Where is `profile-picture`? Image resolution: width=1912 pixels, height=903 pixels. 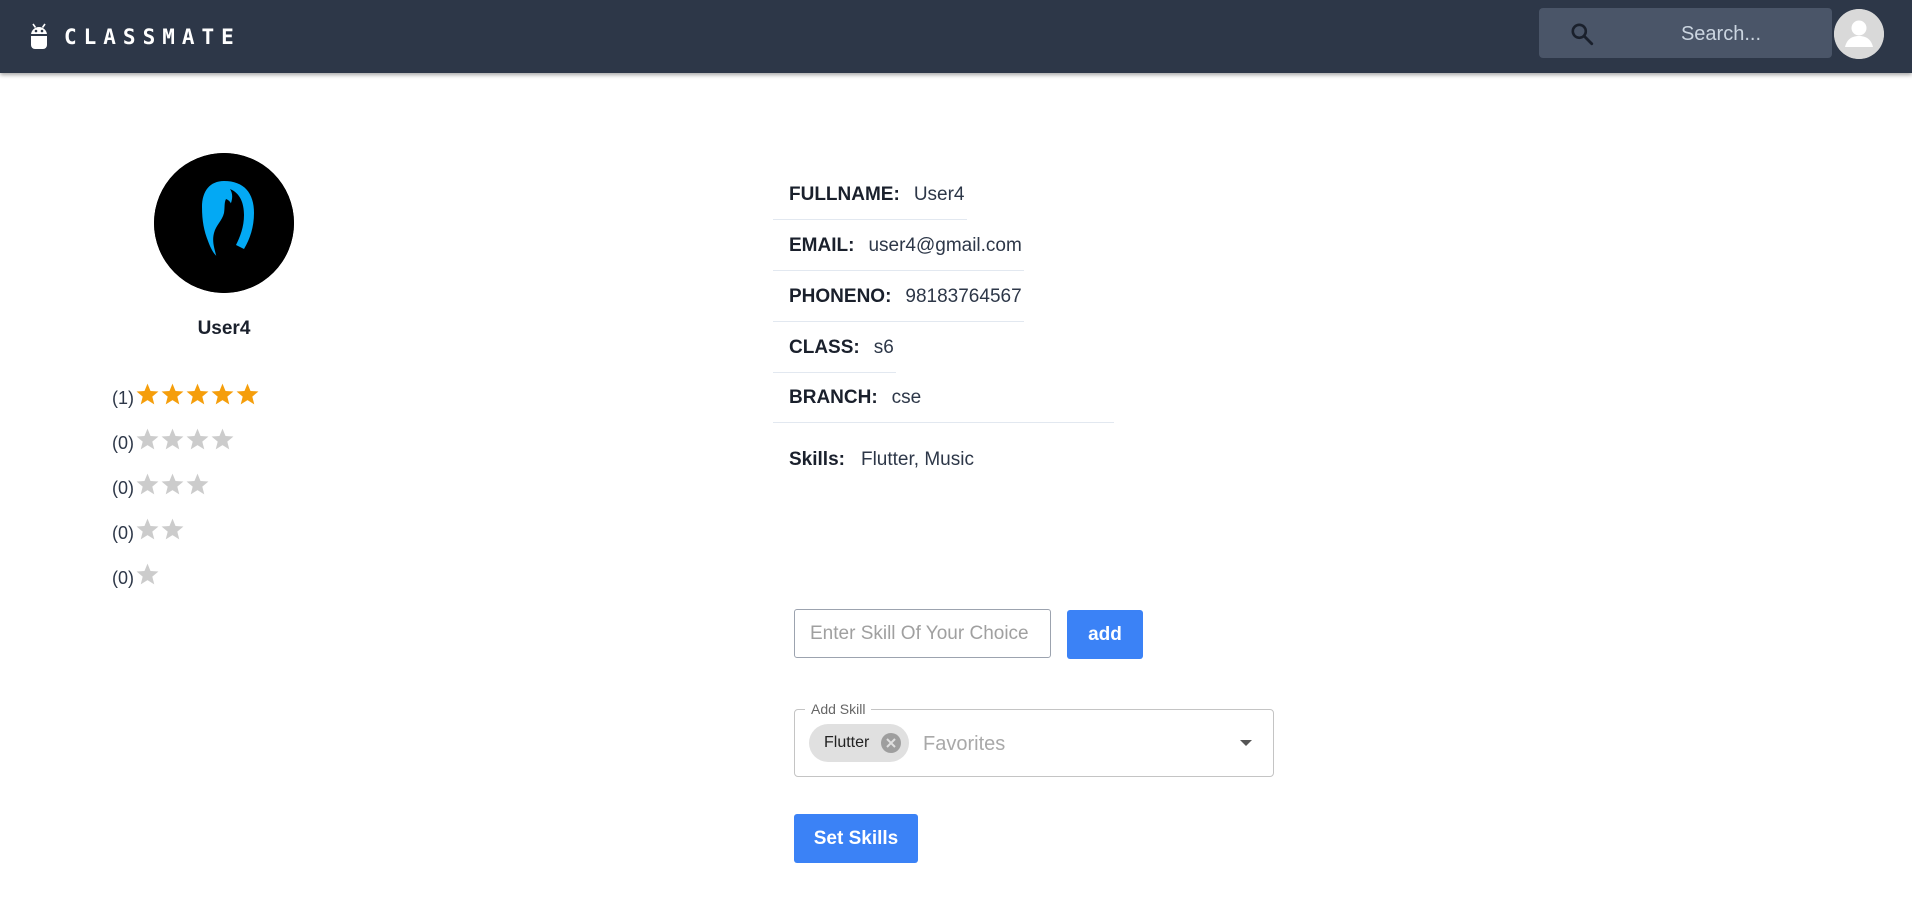
profile-picture is located at coordinates (224, 223).